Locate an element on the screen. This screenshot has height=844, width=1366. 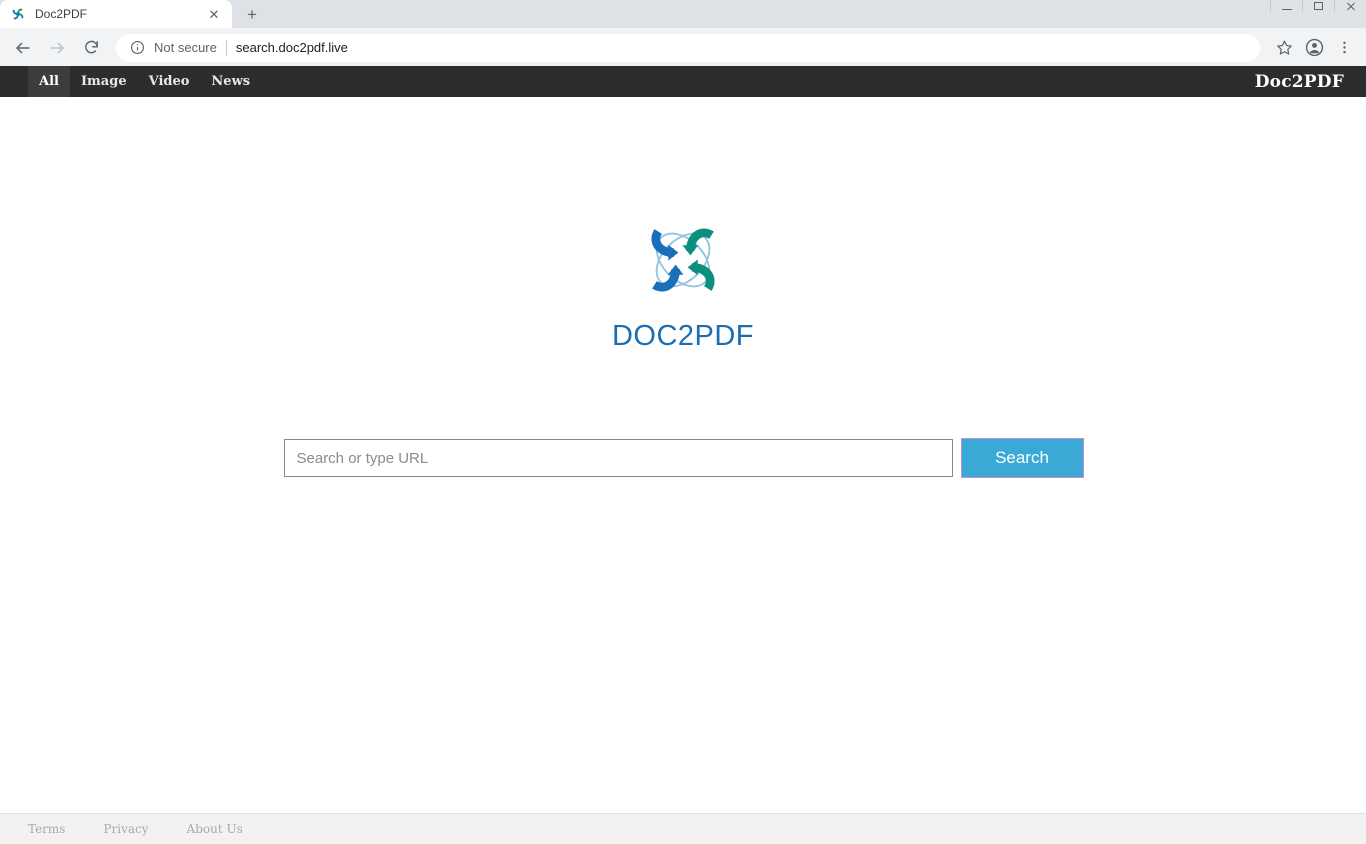
search-button: Search is located at coordinates (1022, 458).